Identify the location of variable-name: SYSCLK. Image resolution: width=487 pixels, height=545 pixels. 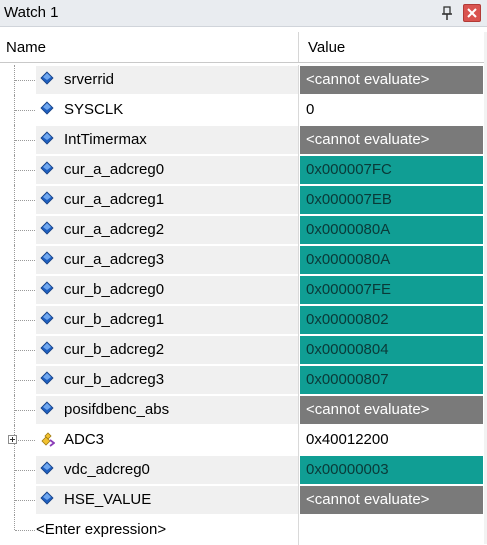
(94, 109).